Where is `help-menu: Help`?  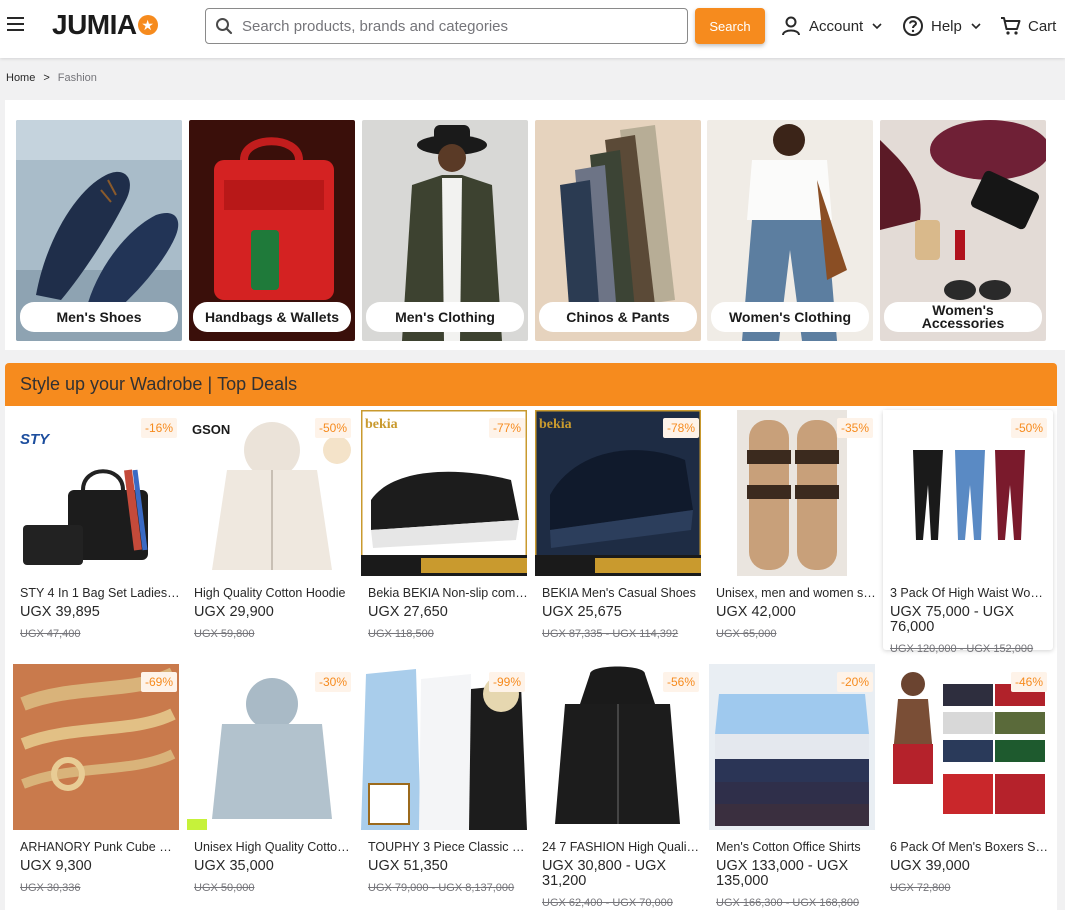 help-menu: Help is located at coordinates (941, 26).